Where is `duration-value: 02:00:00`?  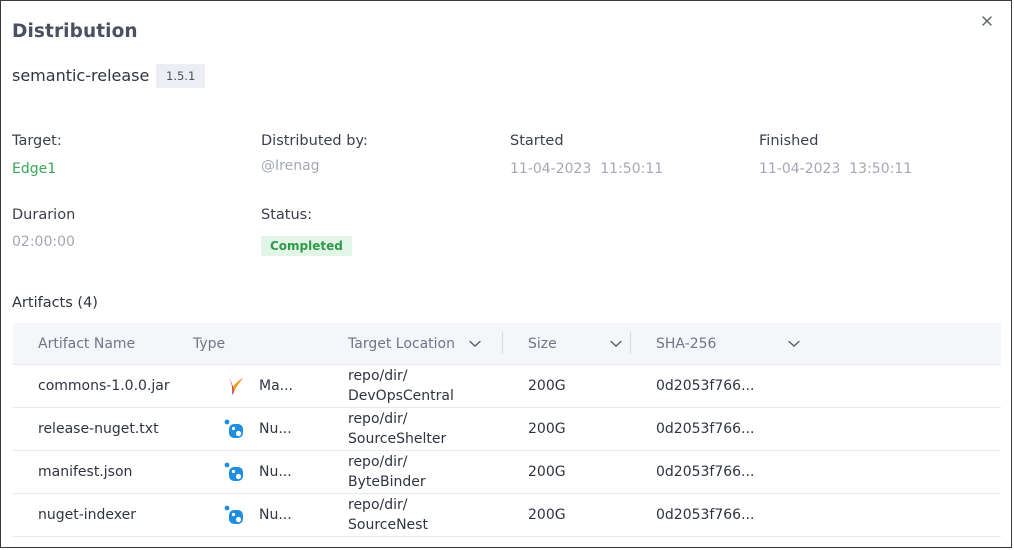 duration-value: 02:00:00 is located at coordinates (43, 242).